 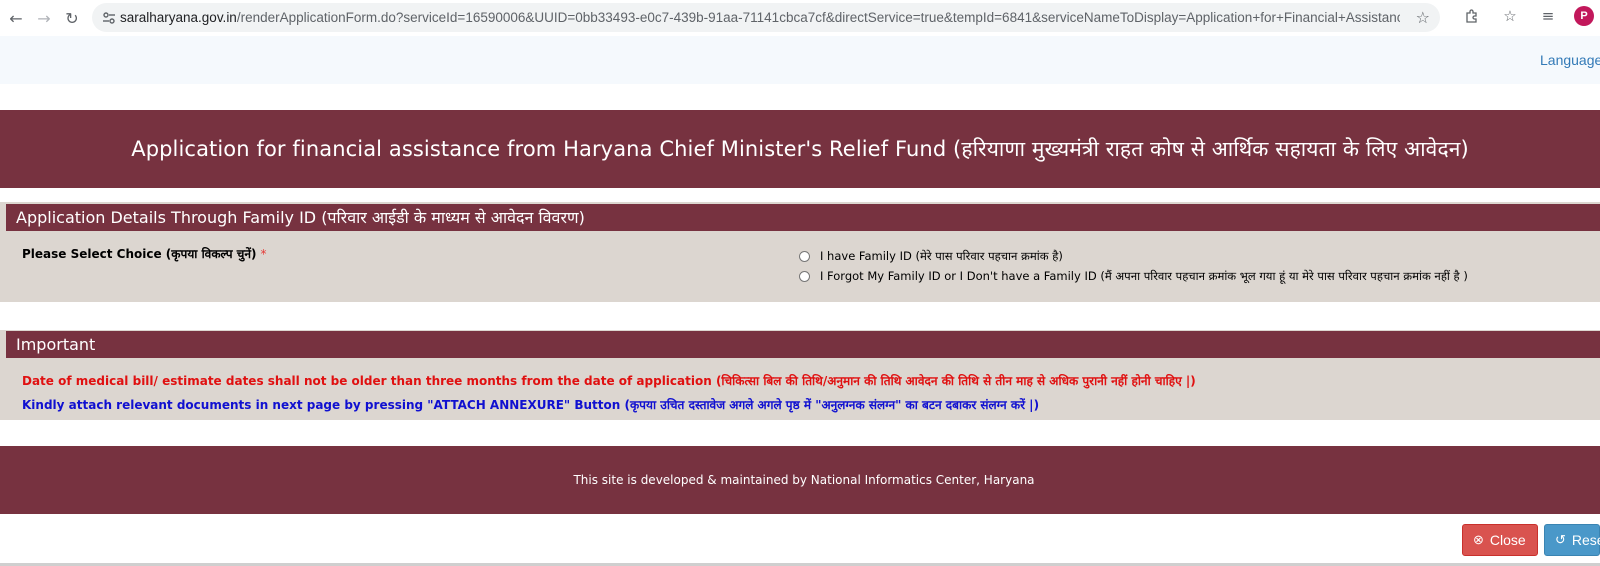 I want to click on forward-arrow-icon: →, so click(x=44, y=18).